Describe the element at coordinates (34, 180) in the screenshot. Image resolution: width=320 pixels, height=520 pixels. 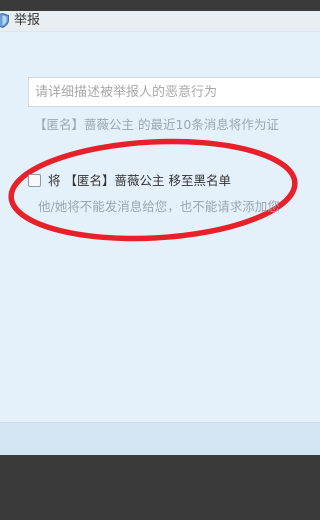
I see `blacklist-checkbox` at that location.